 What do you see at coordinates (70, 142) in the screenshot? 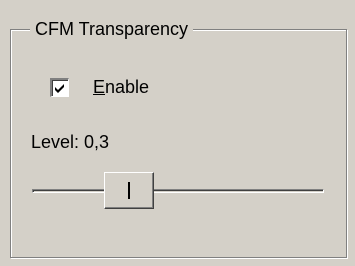
I see `level-label: Level: 0,3` at bounding box center [70, 142].